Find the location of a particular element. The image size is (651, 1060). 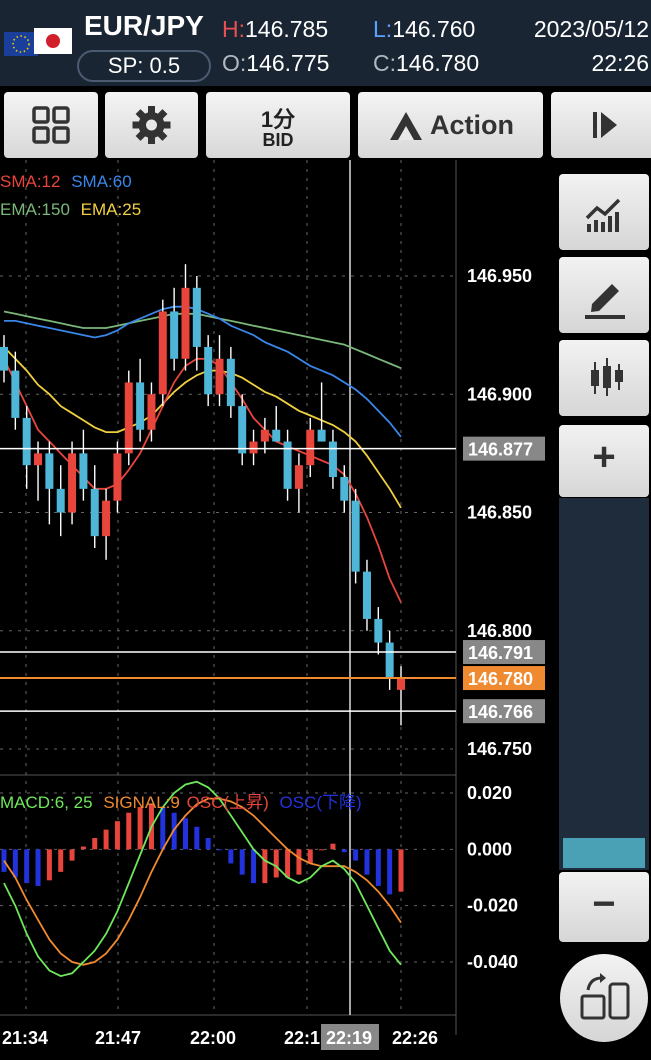

action-button: Action is located at coordinates (450, 125).